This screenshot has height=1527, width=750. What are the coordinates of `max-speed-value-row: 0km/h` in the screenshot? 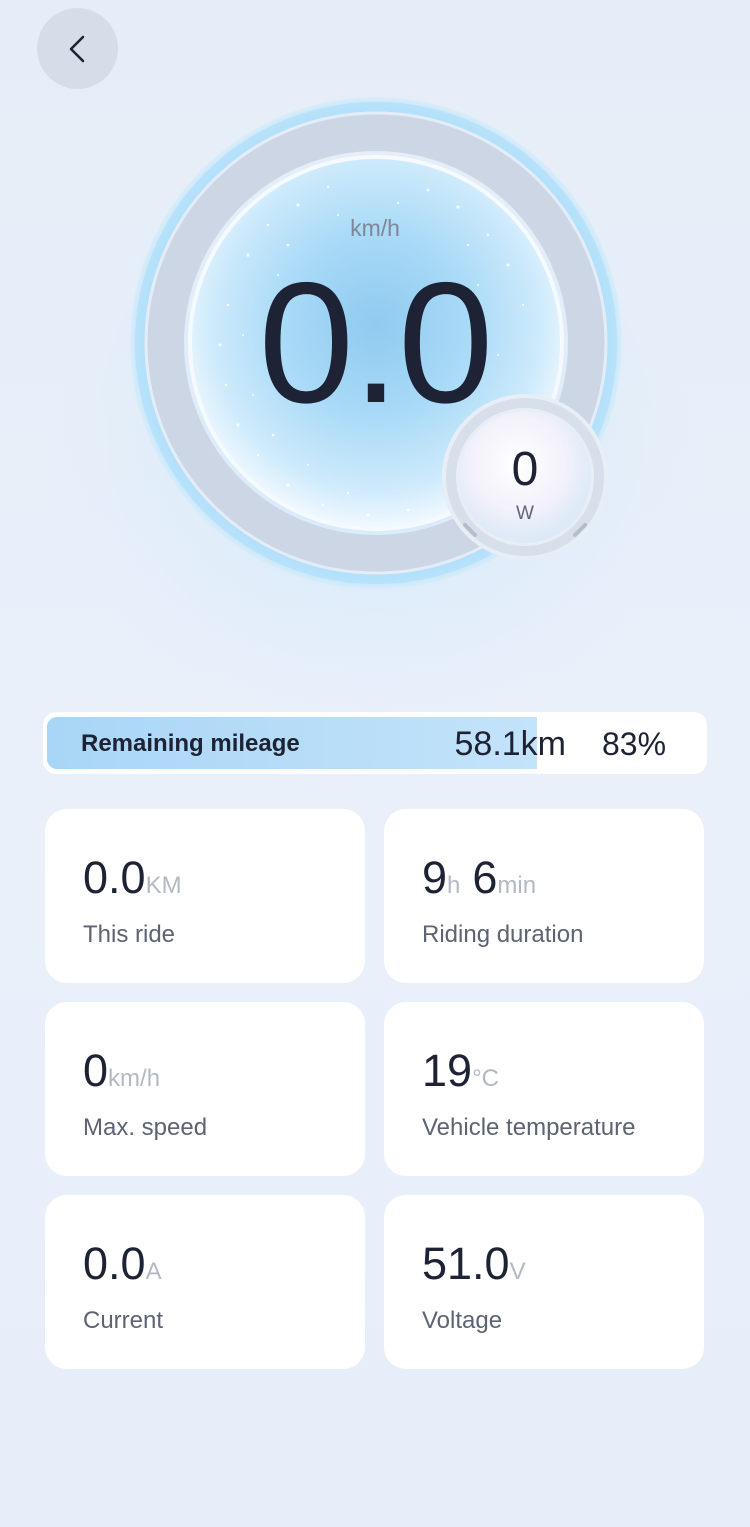 It's located at (121, 1075).